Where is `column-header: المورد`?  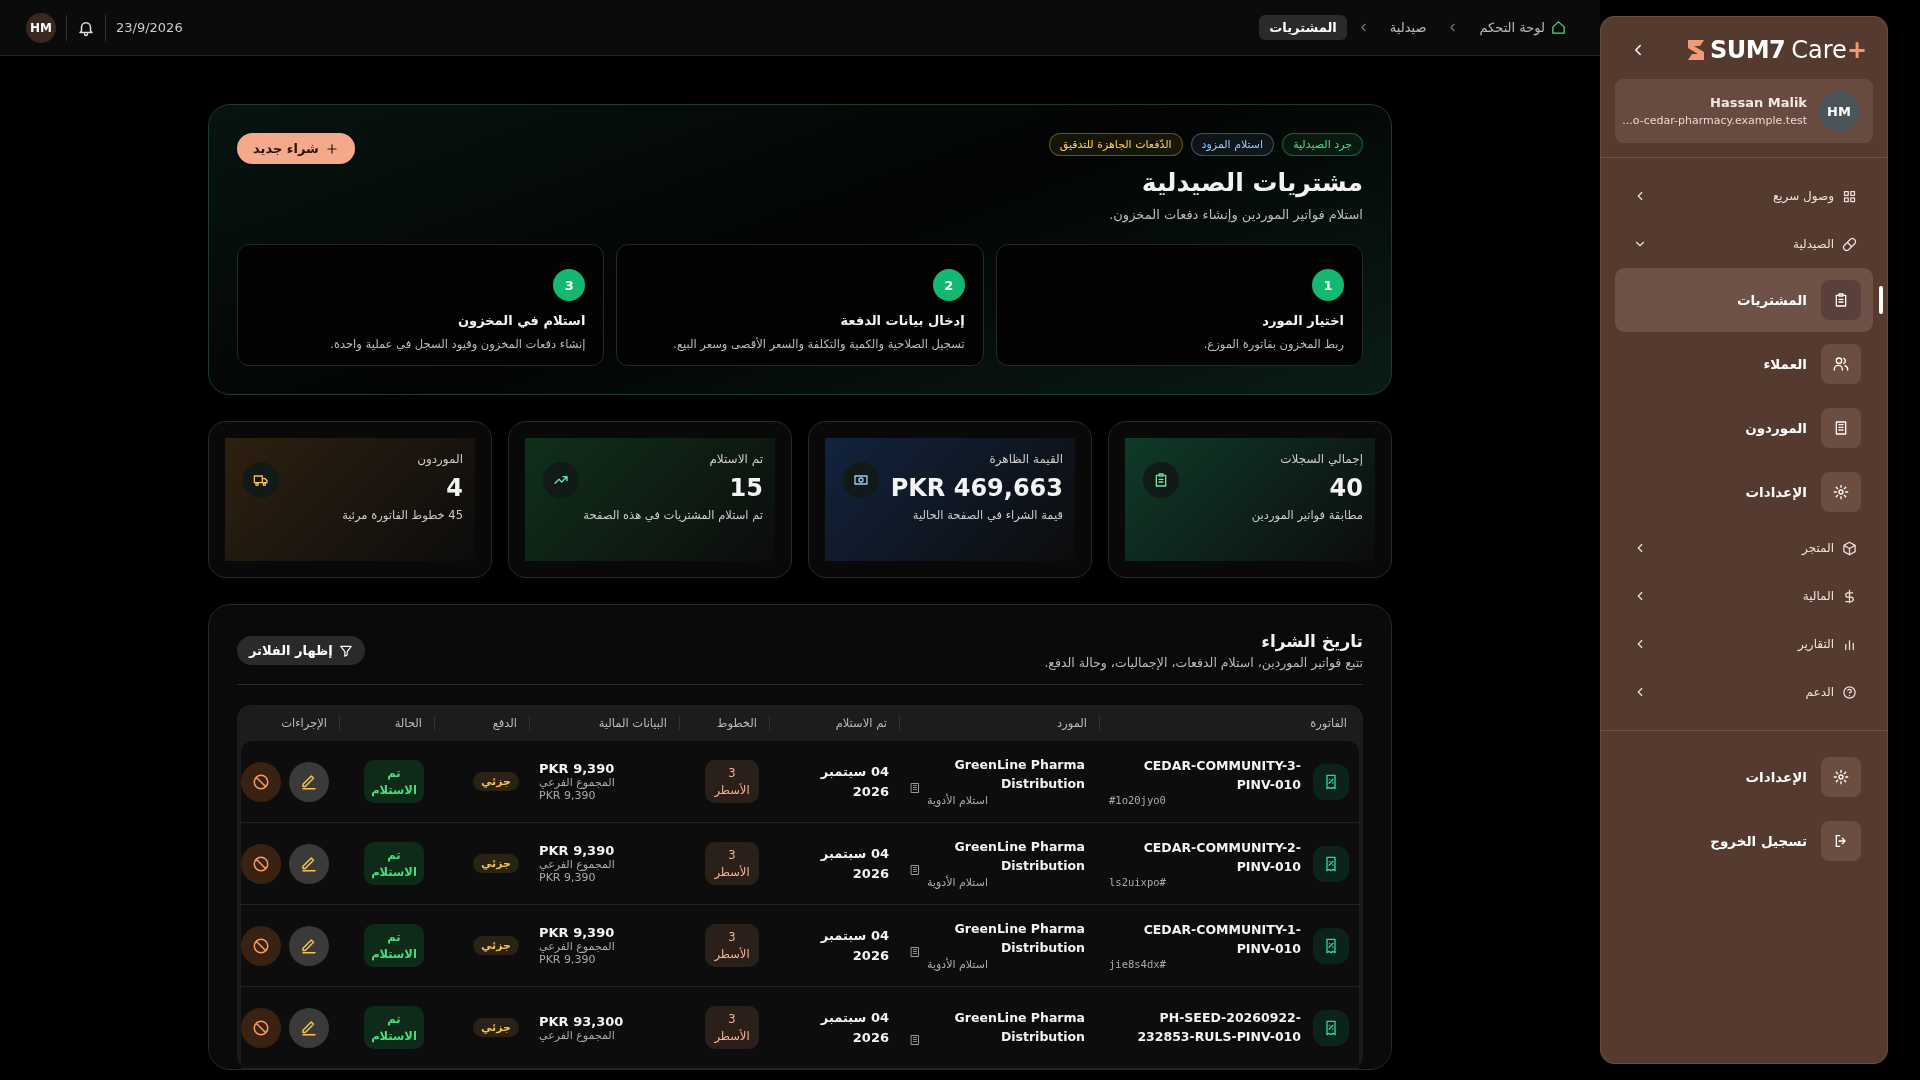 column-header: المورد is located at coordinates (999, 723).